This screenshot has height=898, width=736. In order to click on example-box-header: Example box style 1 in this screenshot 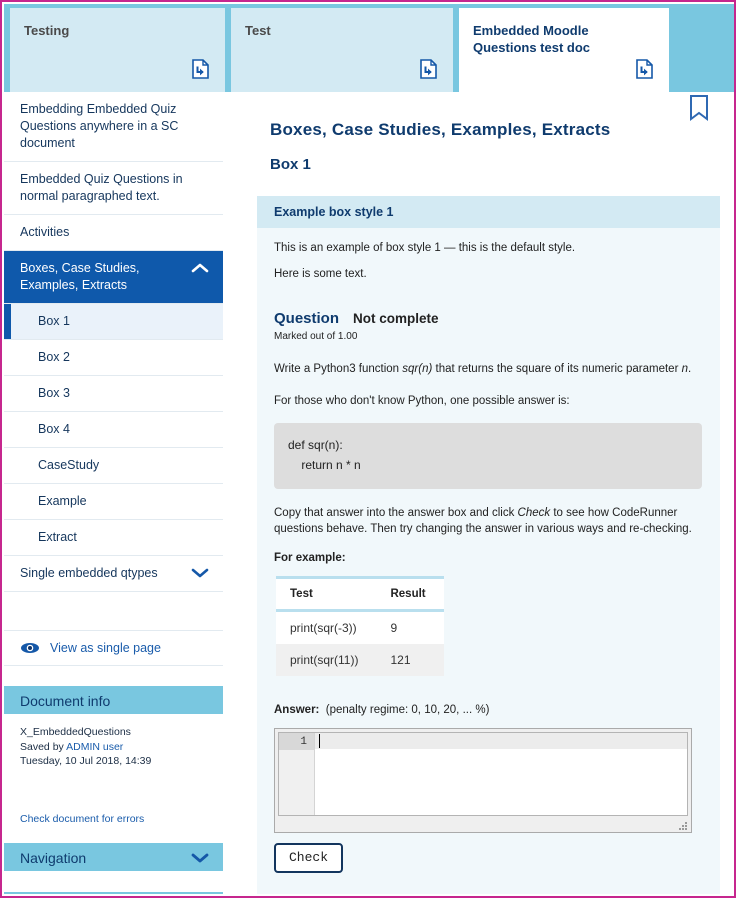, I will do `click(488, 212)`.